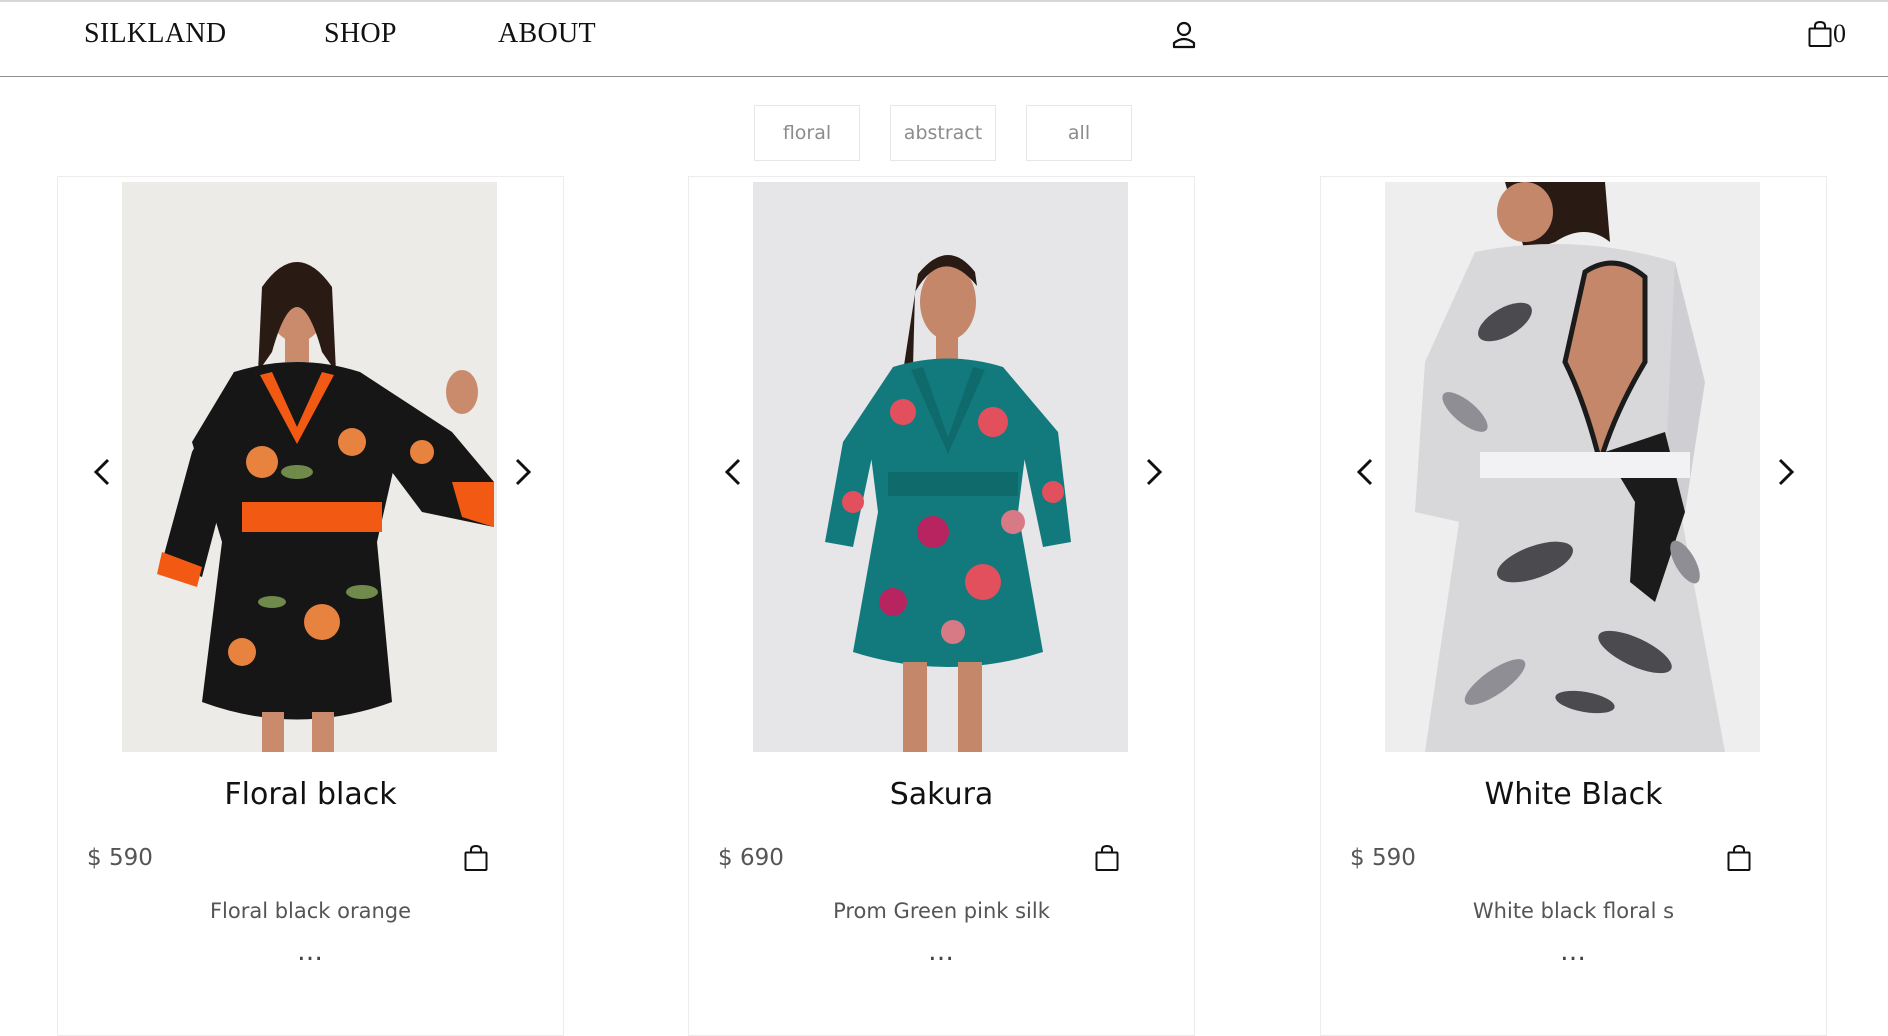  What do you see at coordinates (1079, 133) in the screenshot?
I see `filter-all-button: all` at bounding box center [1079, 133].